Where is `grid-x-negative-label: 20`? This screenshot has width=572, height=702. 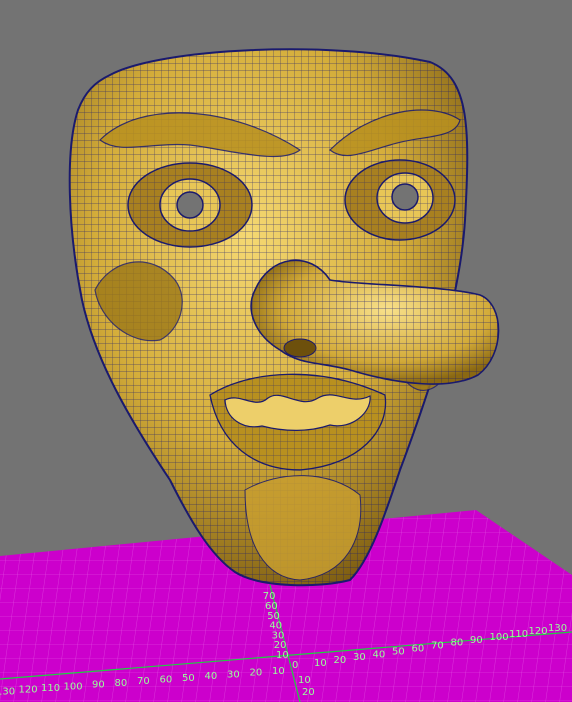 grid-x-negative-label: 20 is located at coordinates (256, 673).